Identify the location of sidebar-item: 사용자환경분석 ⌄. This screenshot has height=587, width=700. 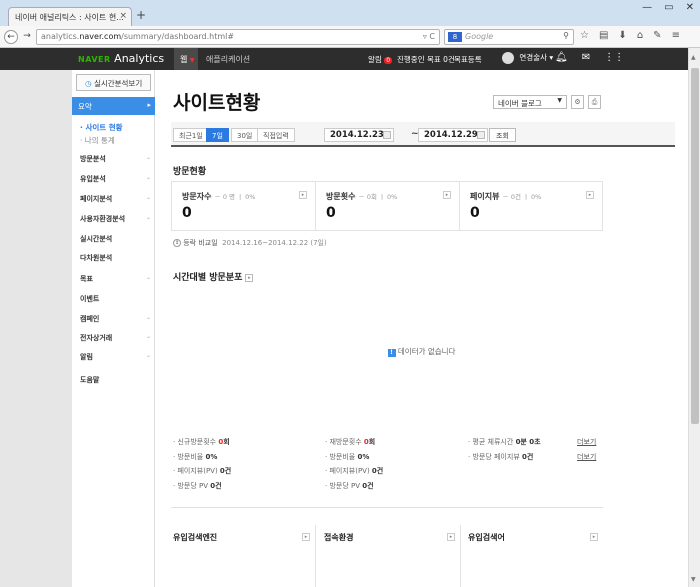
(113, 220).